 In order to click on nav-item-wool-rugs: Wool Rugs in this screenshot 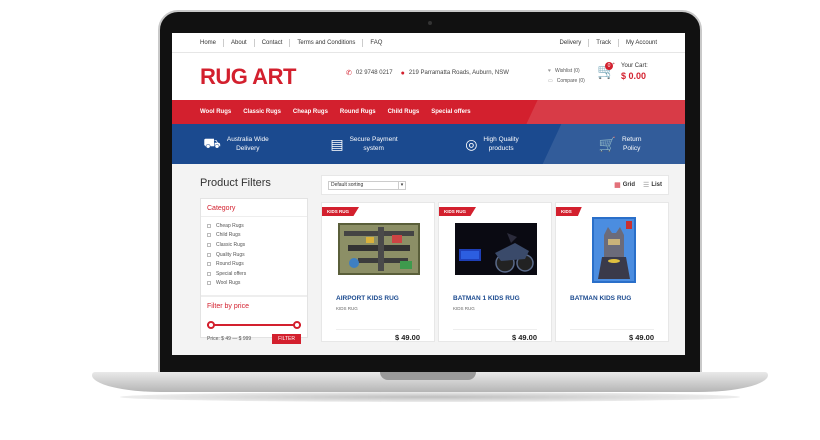, I will do `click(215, 112)`.